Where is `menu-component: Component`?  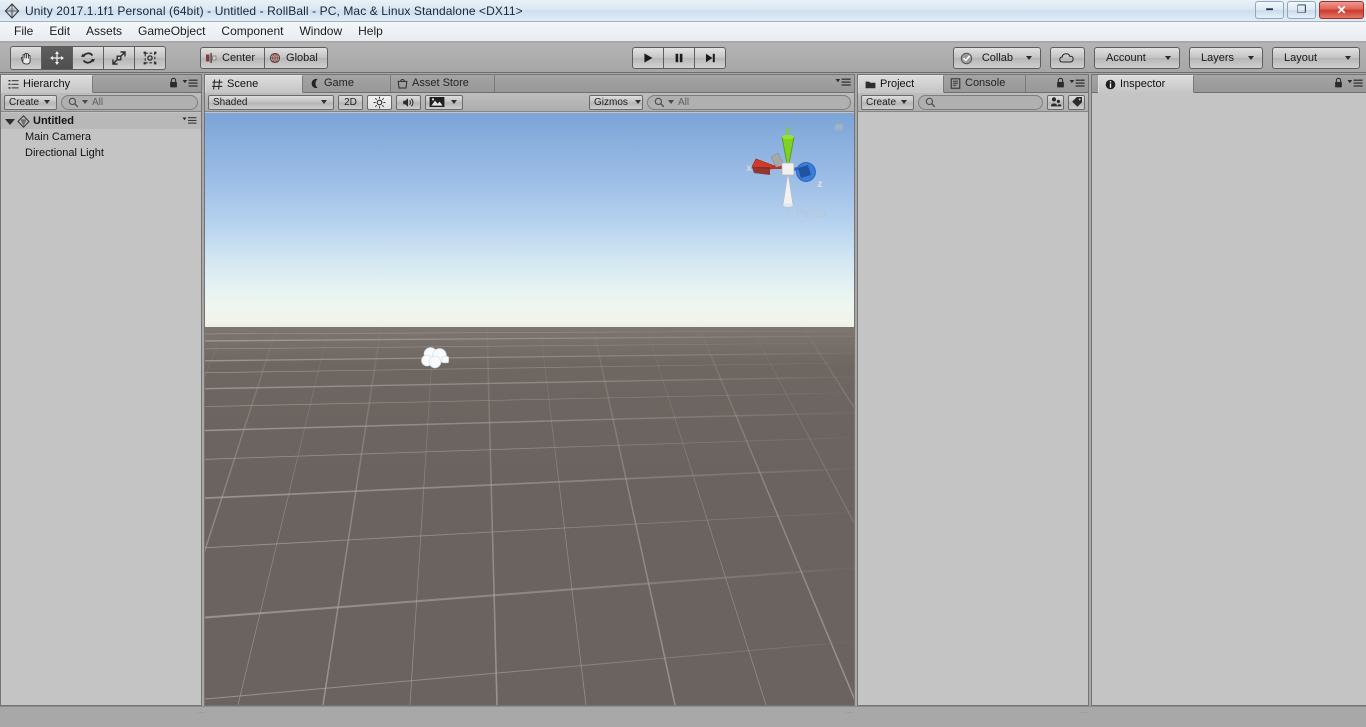 menu-component: Component is located at coordinates (252, 31).